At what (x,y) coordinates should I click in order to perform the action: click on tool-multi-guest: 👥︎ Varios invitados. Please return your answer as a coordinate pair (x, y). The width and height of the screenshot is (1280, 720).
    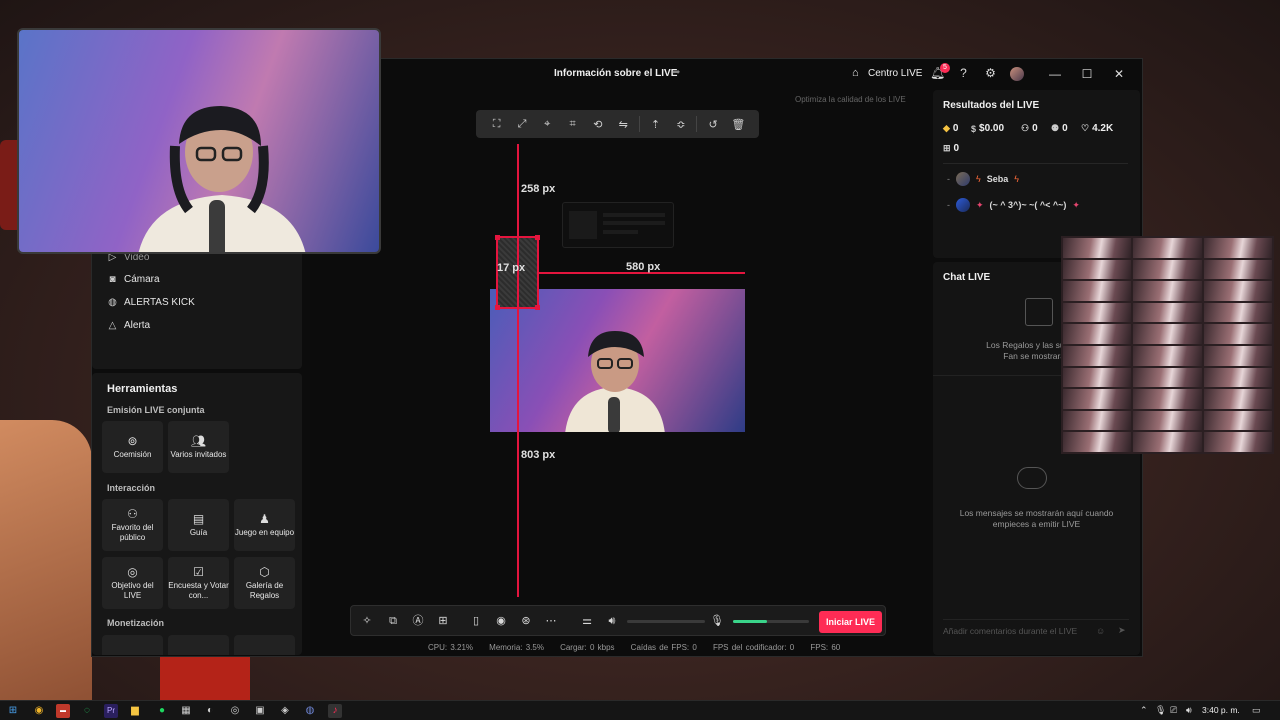
    Looking at the image, I should click on (198, 447).